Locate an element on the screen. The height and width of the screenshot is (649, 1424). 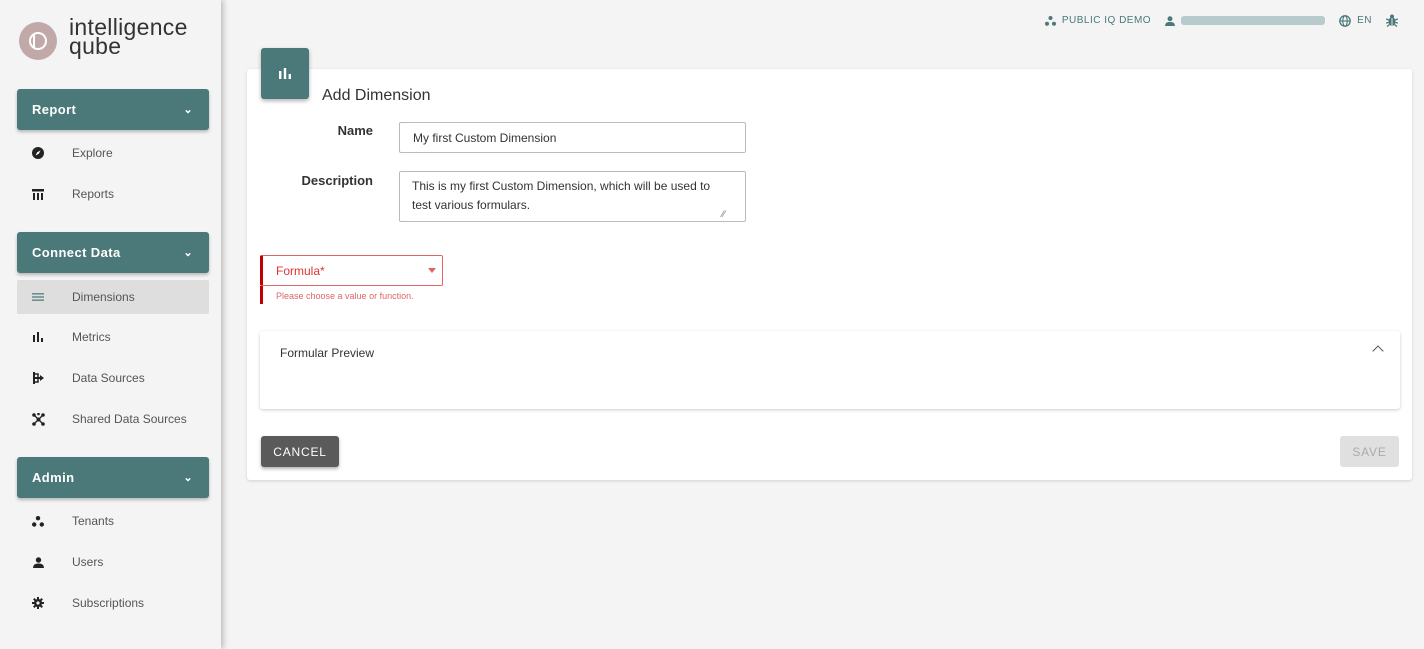
sidebar-item-data-sources: Data Sources is located at coordinates (113, 378).